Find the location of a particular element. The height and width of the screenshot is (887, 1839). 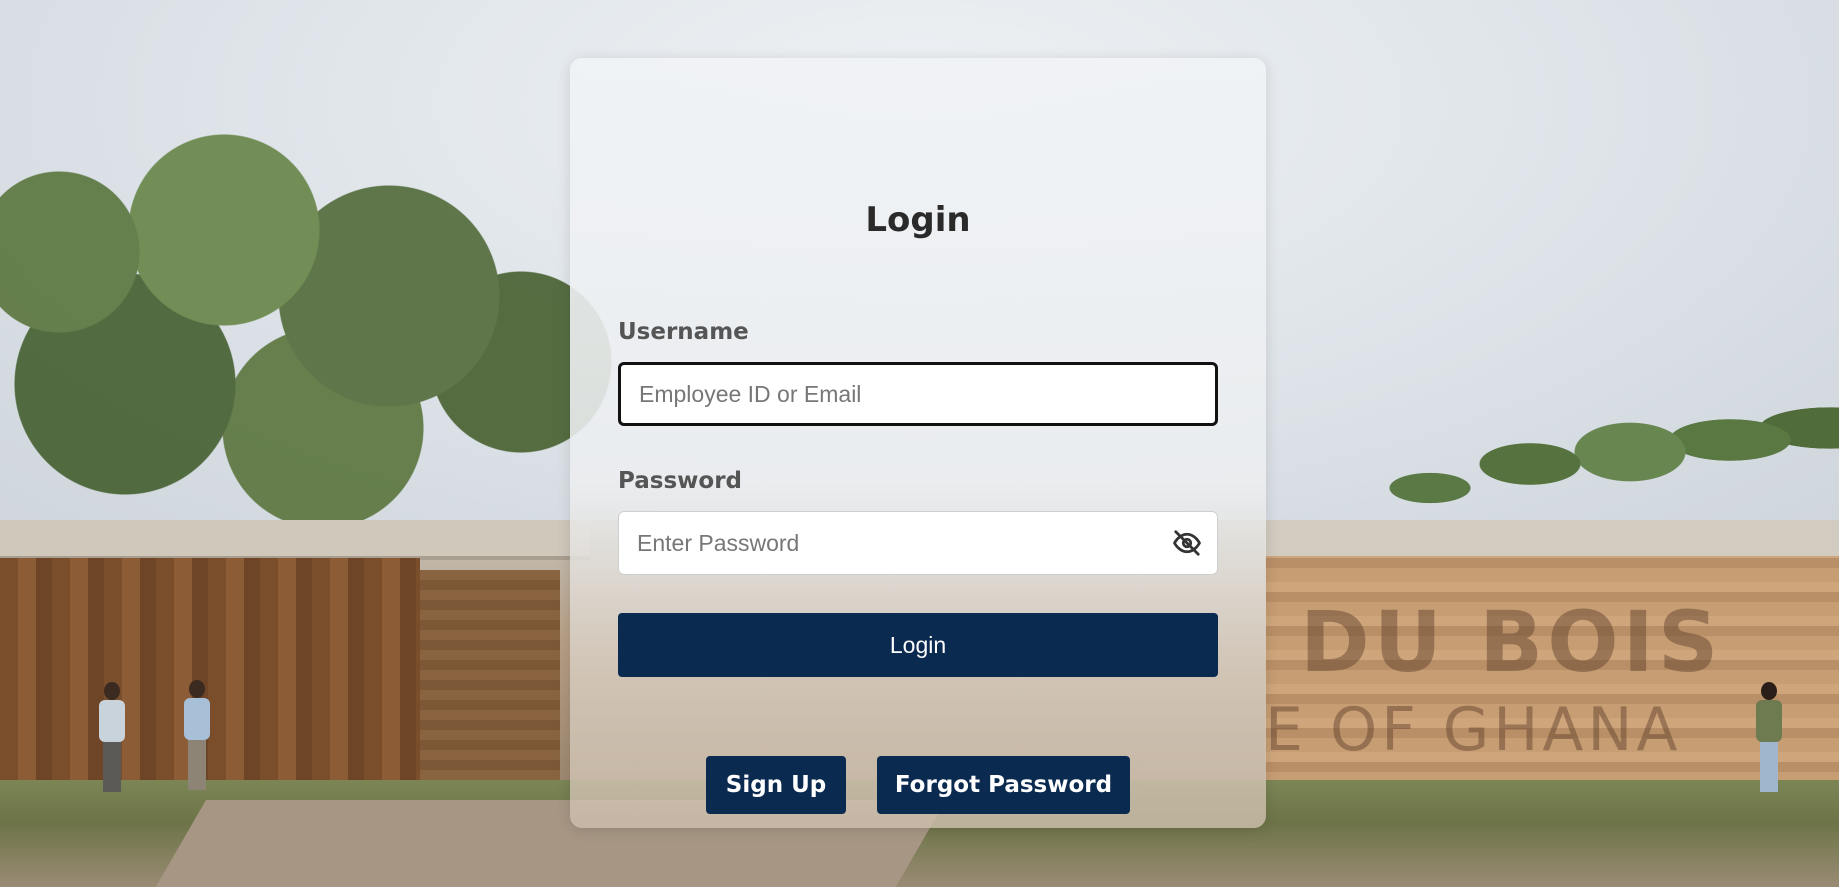

building-wood-wall-side is located at coordinates (490, 680).